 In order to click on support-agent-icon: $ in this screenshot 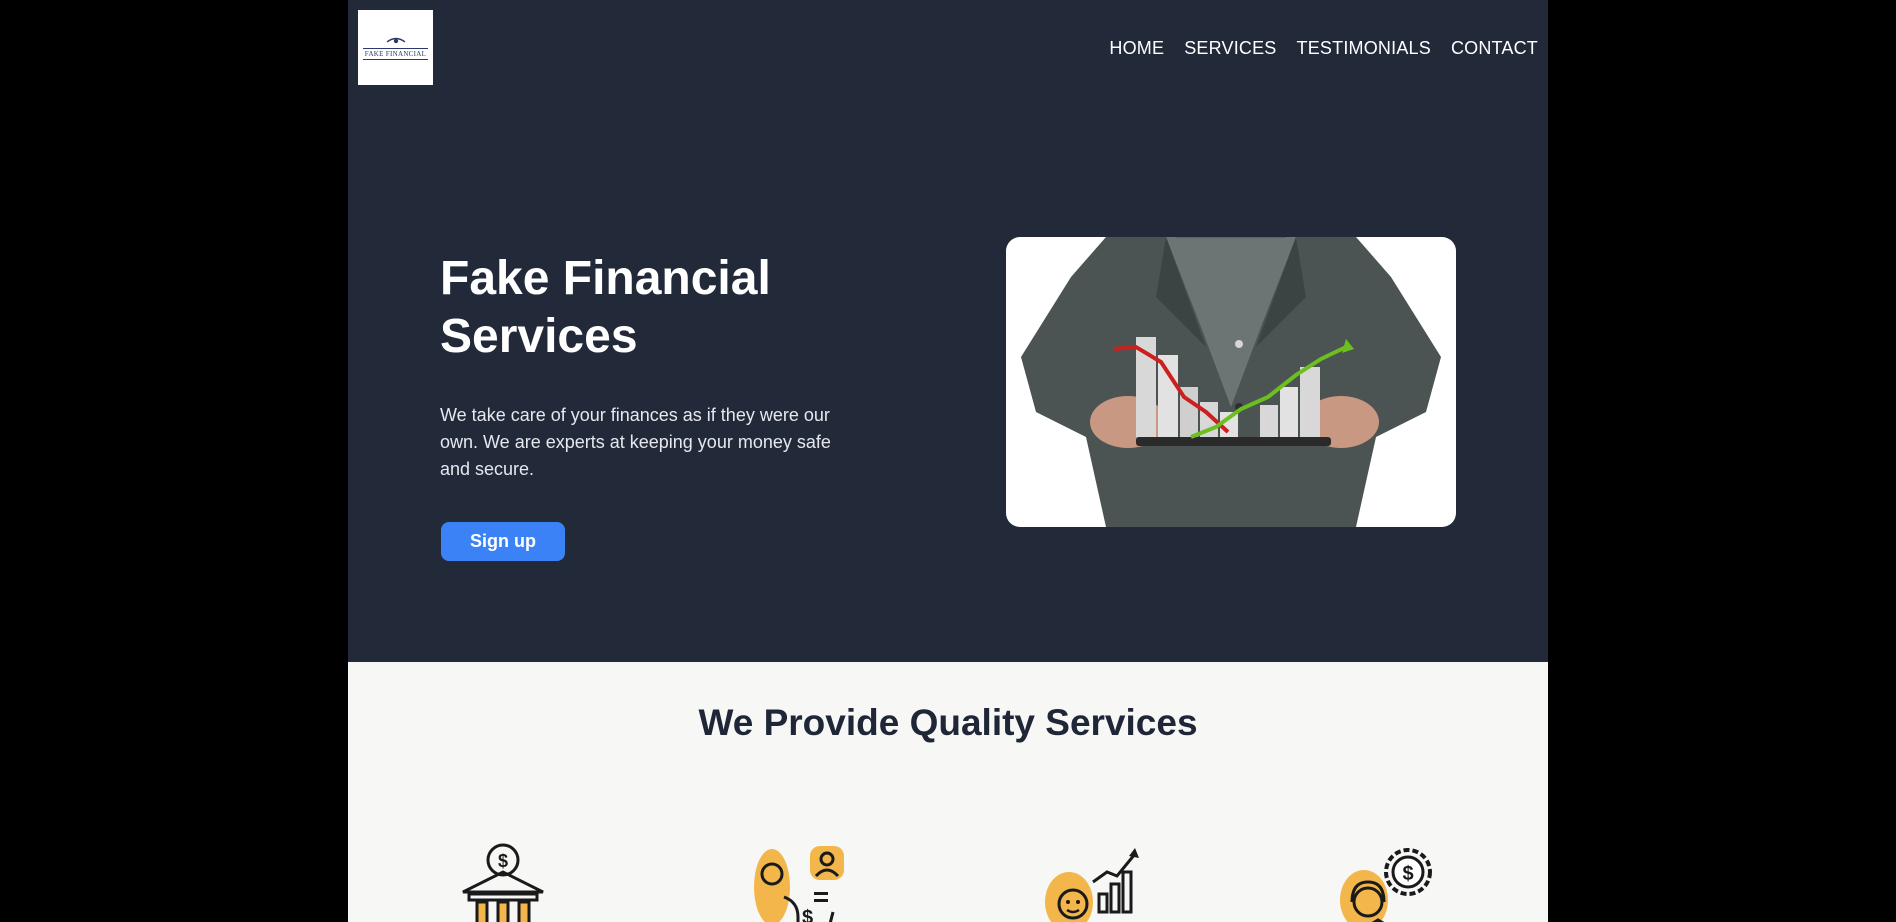, I will do `click(799, 884)`.